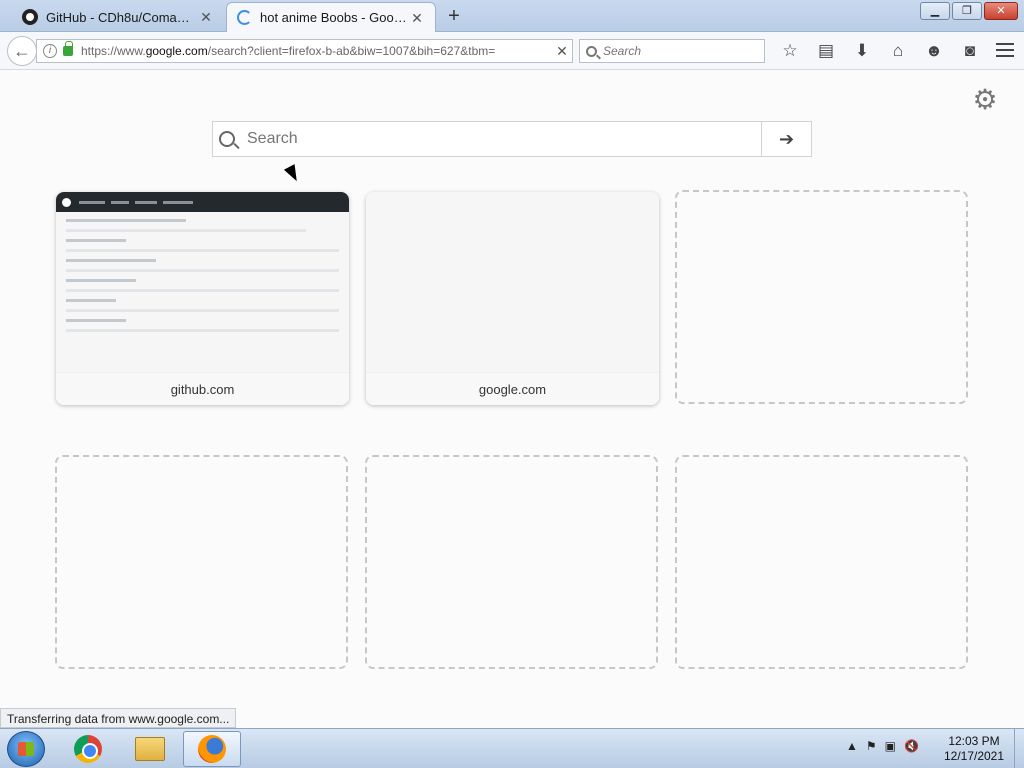 This screenshot has height=768, width=1024. I want to click on search-input, so click(678, 51).